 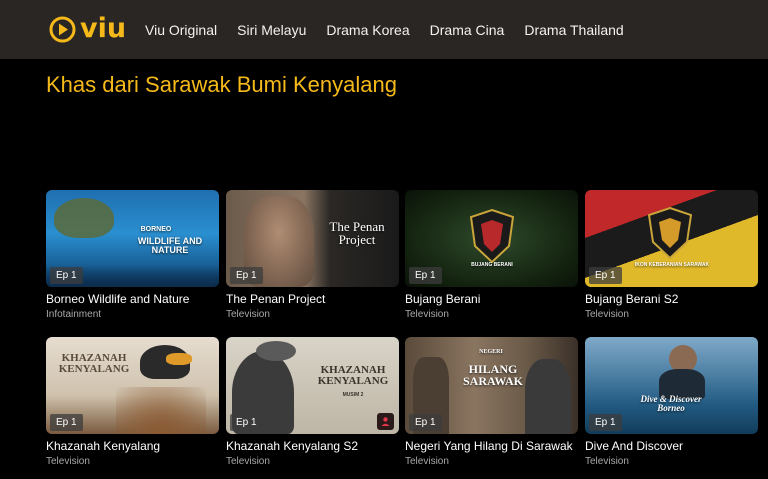 I want to click on thumbnail-subtitle: BORNEO, so click(x=156, y=229).